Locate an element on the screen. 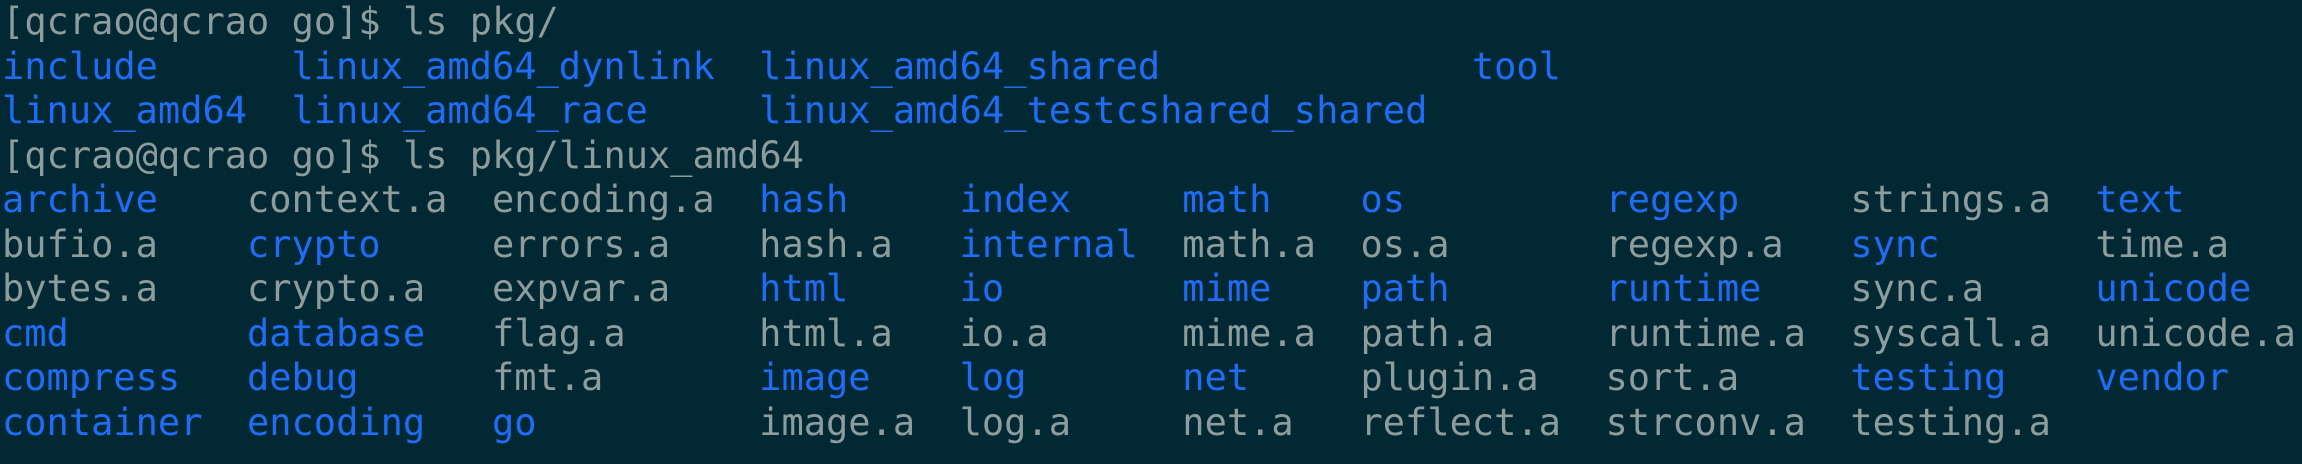  file-entry: net.a is located at coordinates (1238, 422).